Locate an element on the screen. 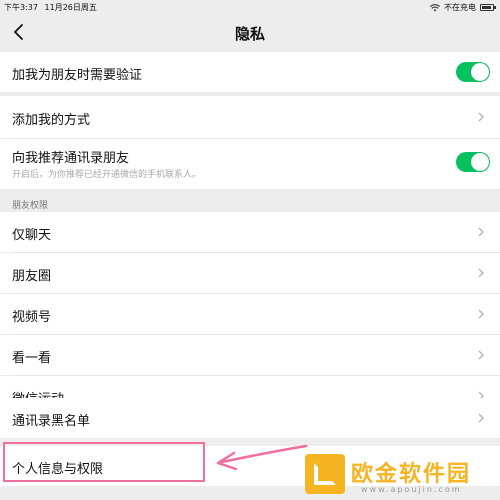 The image size is (500, 500). battery-icon is located at coordinates (488, 7).